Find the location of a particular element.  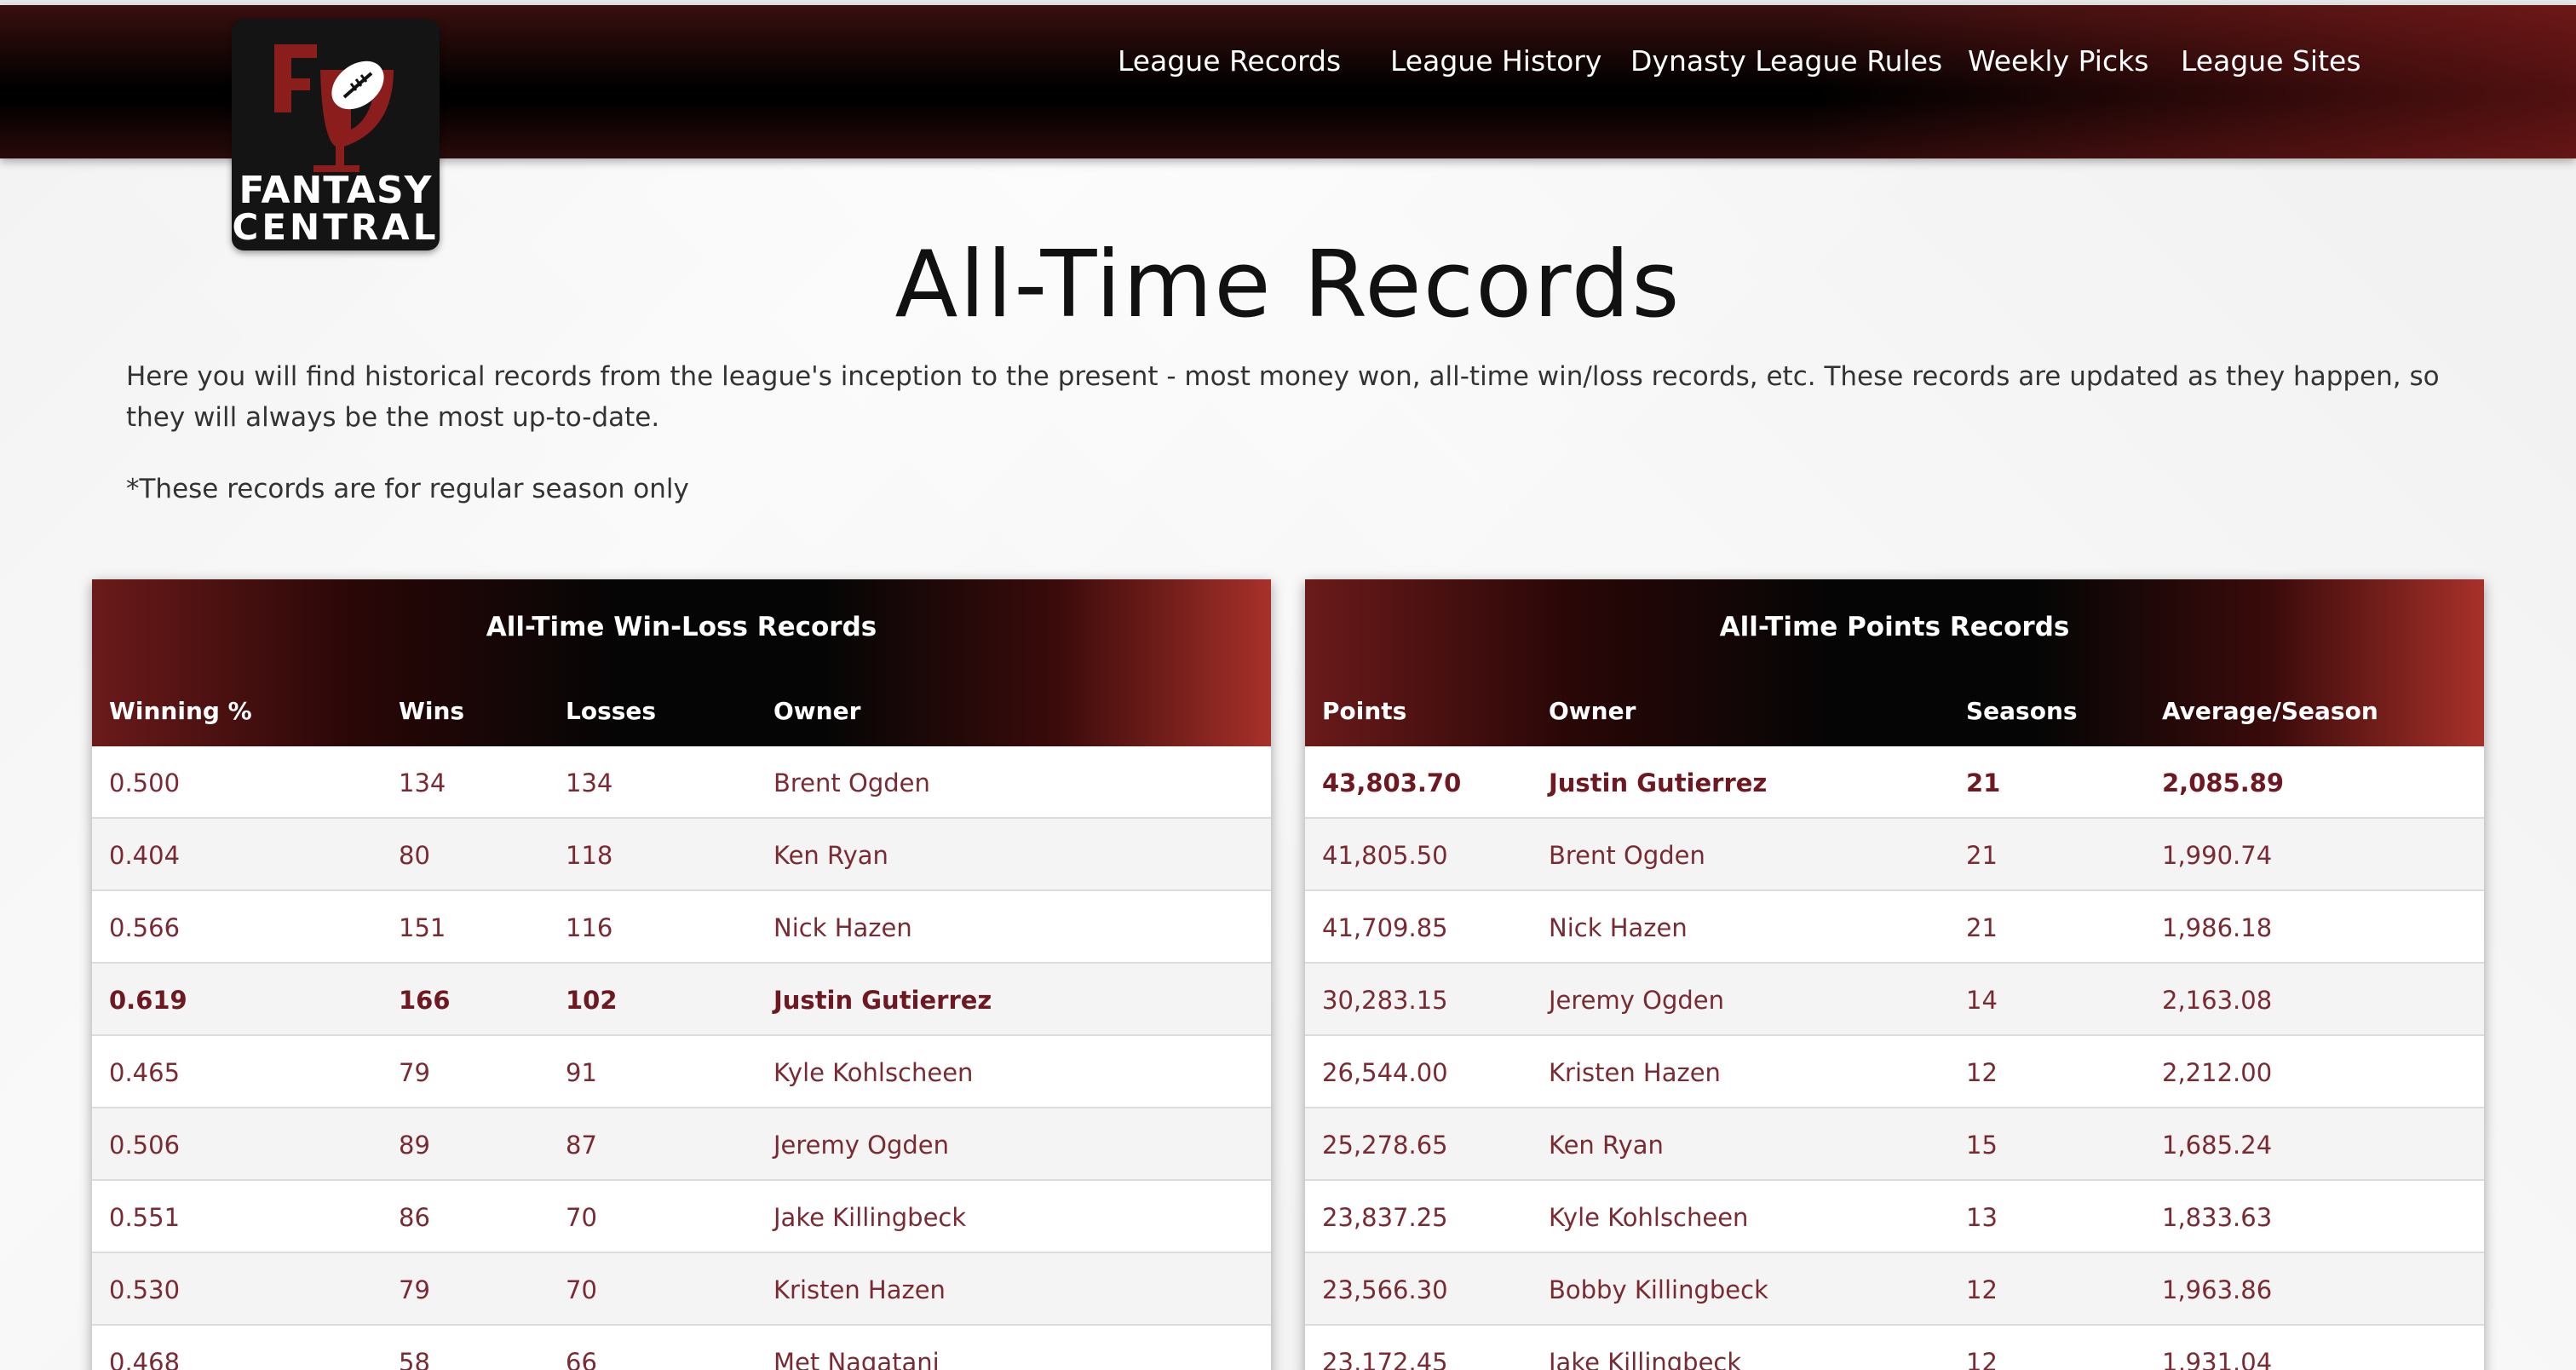

nav-league-history: League History is located at coordinates (1495, 61).